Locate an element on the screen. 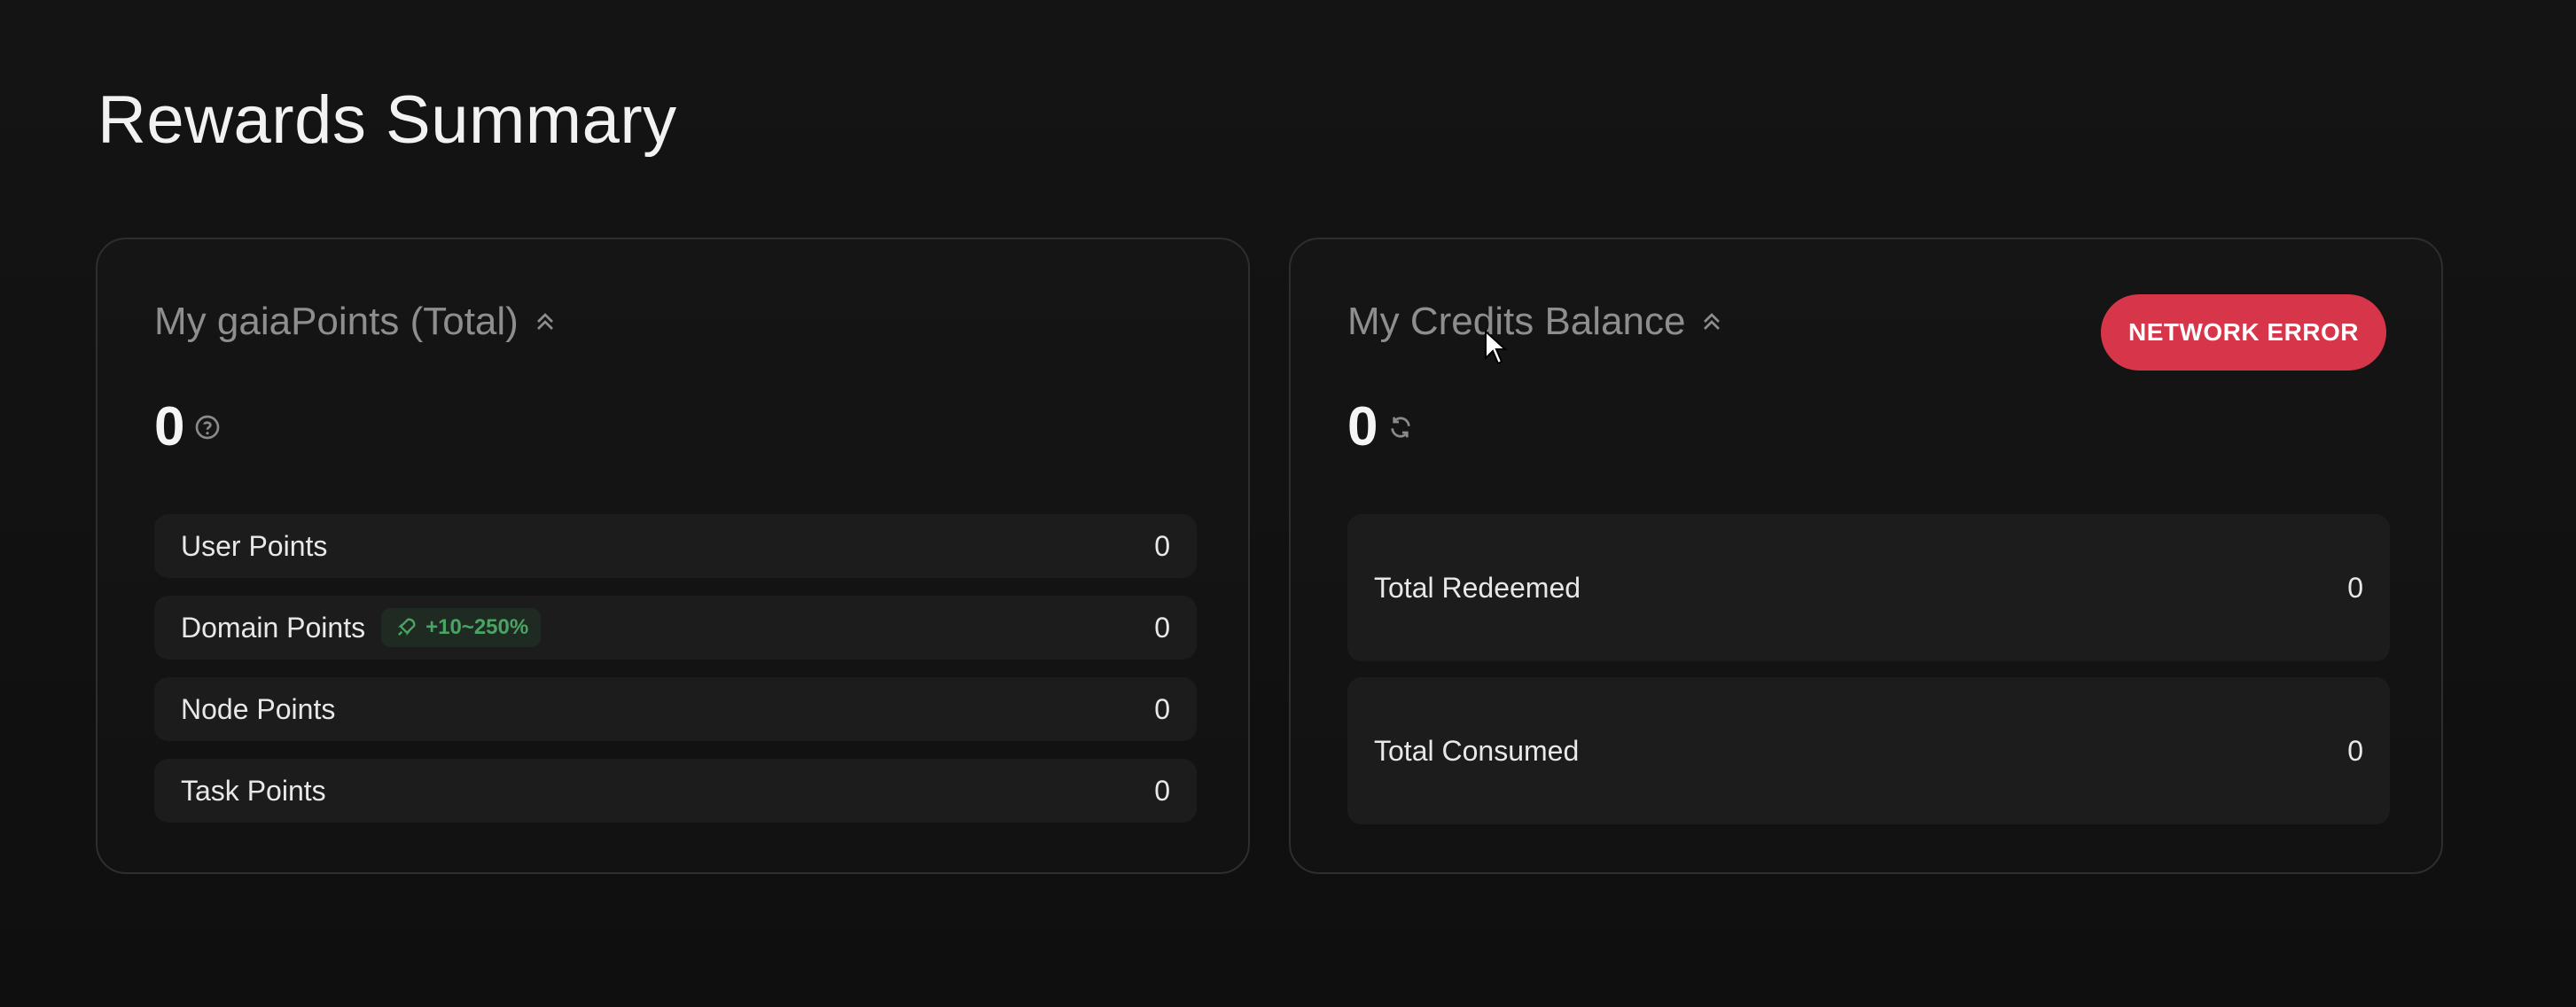  question-circle-icon is located at coordinates (207, 427).